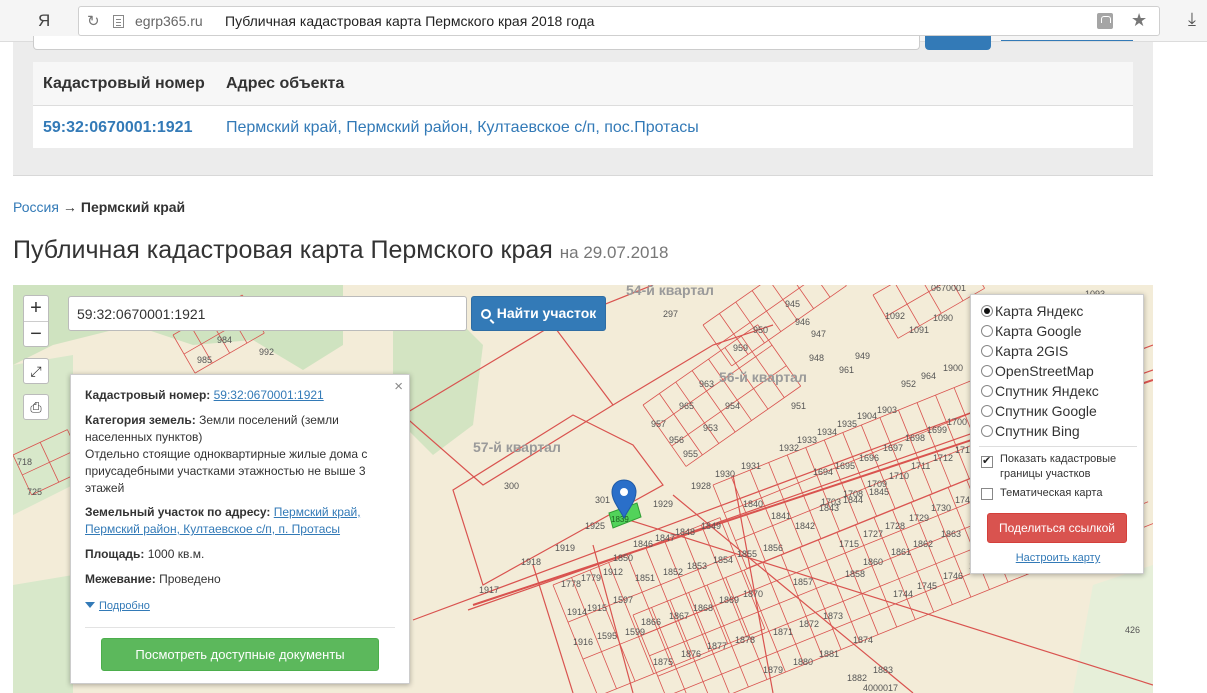 The image size is (1207, 693). I want to click on parcel-label: 1852, so click(673, 572).